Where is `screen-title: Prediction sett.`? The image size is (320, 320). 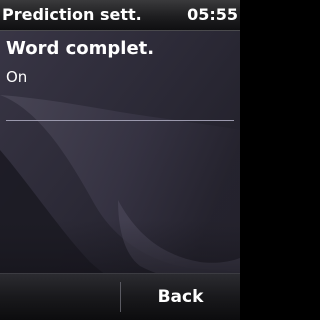 screen-title: Prediction sett. is located at coordinates (72, 14).